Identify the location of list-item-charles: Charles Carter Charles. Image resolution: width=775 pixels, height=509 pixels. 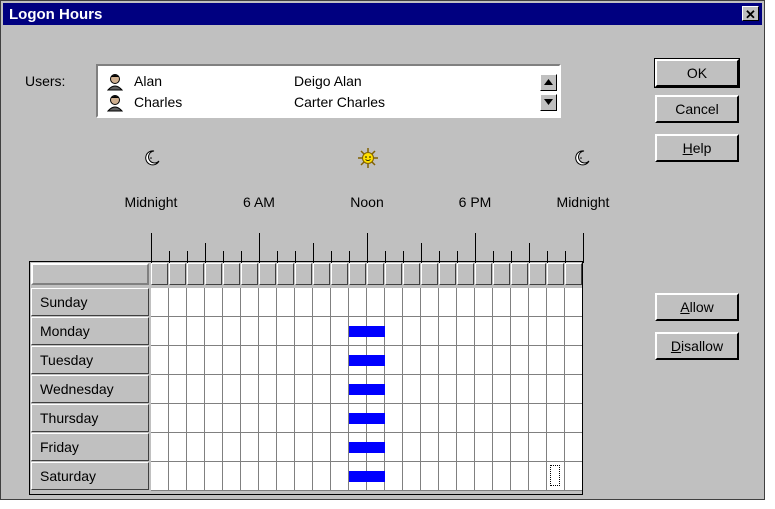
(321, 103).